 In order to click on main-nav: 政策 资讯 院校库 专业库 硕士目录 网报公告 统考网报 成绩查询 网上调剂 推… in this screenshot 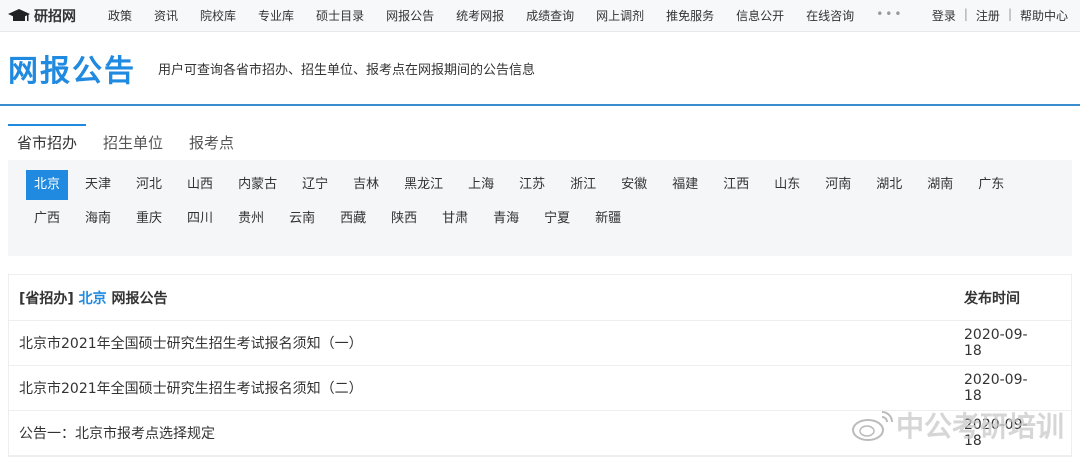, I will do `click(516, 15)`.